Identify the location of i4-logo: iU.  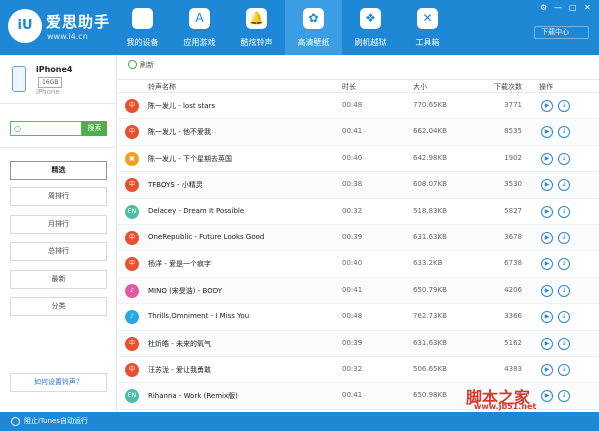
(25, 26).